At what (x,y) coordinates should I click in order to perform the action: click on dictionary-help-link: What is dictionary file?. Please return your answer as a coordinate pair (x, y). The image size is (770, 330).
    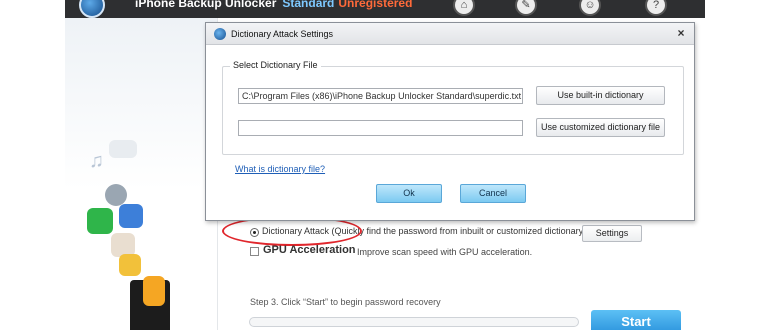
    Looking at the image, I should click on (280, 169).